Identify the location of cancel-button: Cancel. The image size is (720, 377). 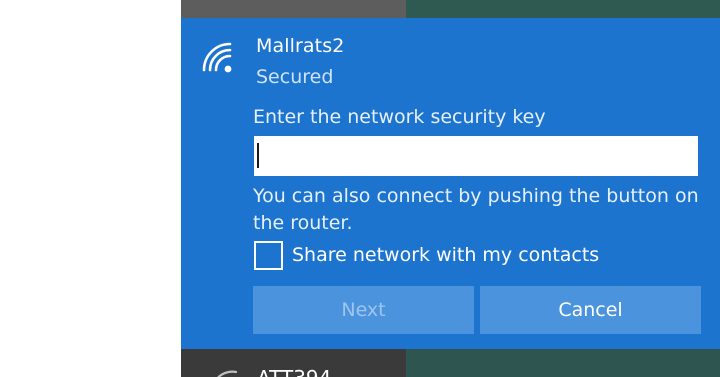
(590, 310).